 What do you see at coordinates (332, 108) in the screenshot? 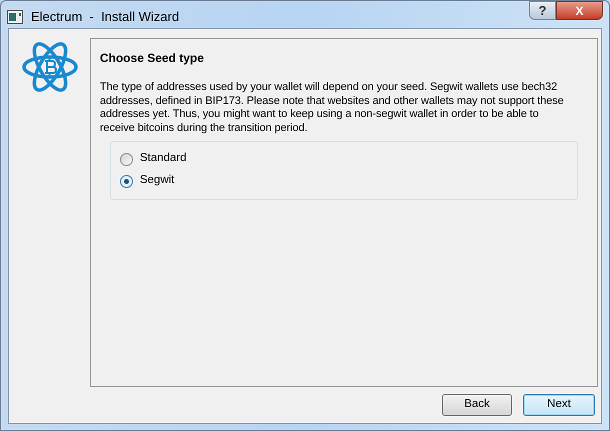
I see `description-text: The type of addresses used by your wallet will depend on your seed. Segwit wallets use bech32 addresses, defined in BIP173. Please note that websites and other wallets may not support these addresses yet. Thus, you might want to keep using a non-segwit wallet in order to be able to receive bitcoins during the transition period.` at bounding box center [332, 108].